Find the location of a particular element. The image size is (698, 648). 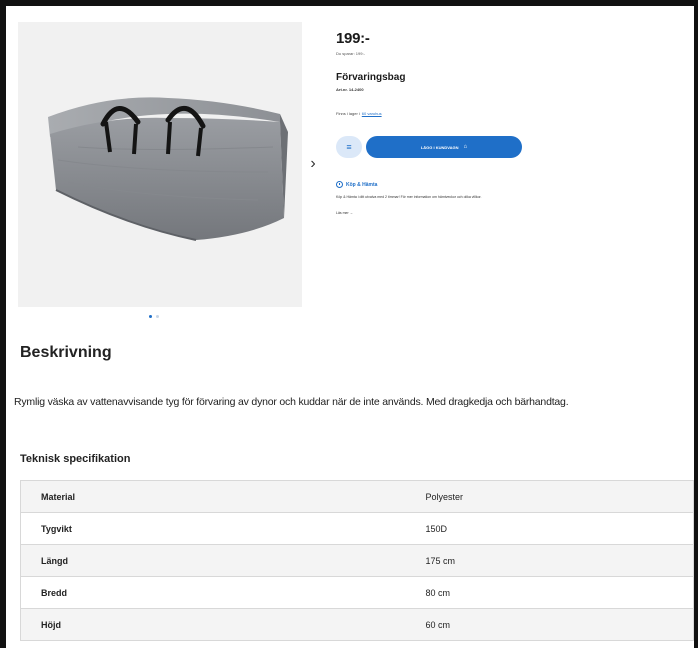

spec-value: 150D is located at coordinates (549, 528).